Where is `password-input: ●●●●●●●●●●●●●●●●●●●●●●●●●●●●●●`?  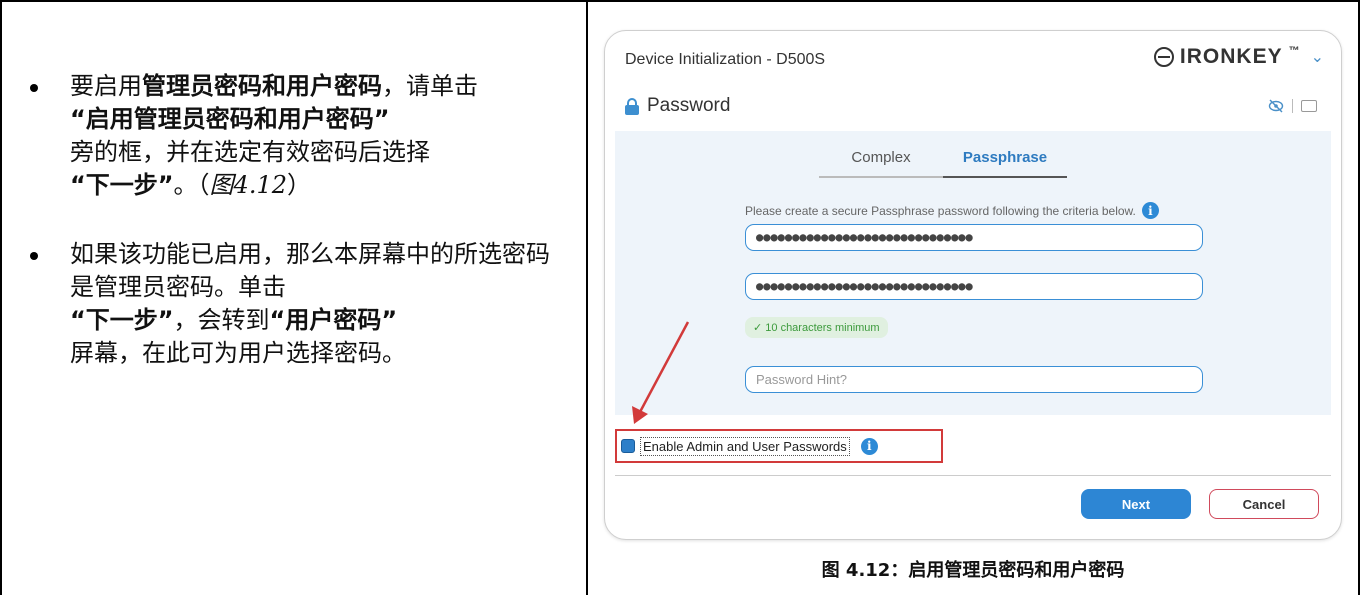 password-input: ●●●●●●●●●●●●●●●●●●●●●●●●●●●●●● is located at coordinates (974, 237).